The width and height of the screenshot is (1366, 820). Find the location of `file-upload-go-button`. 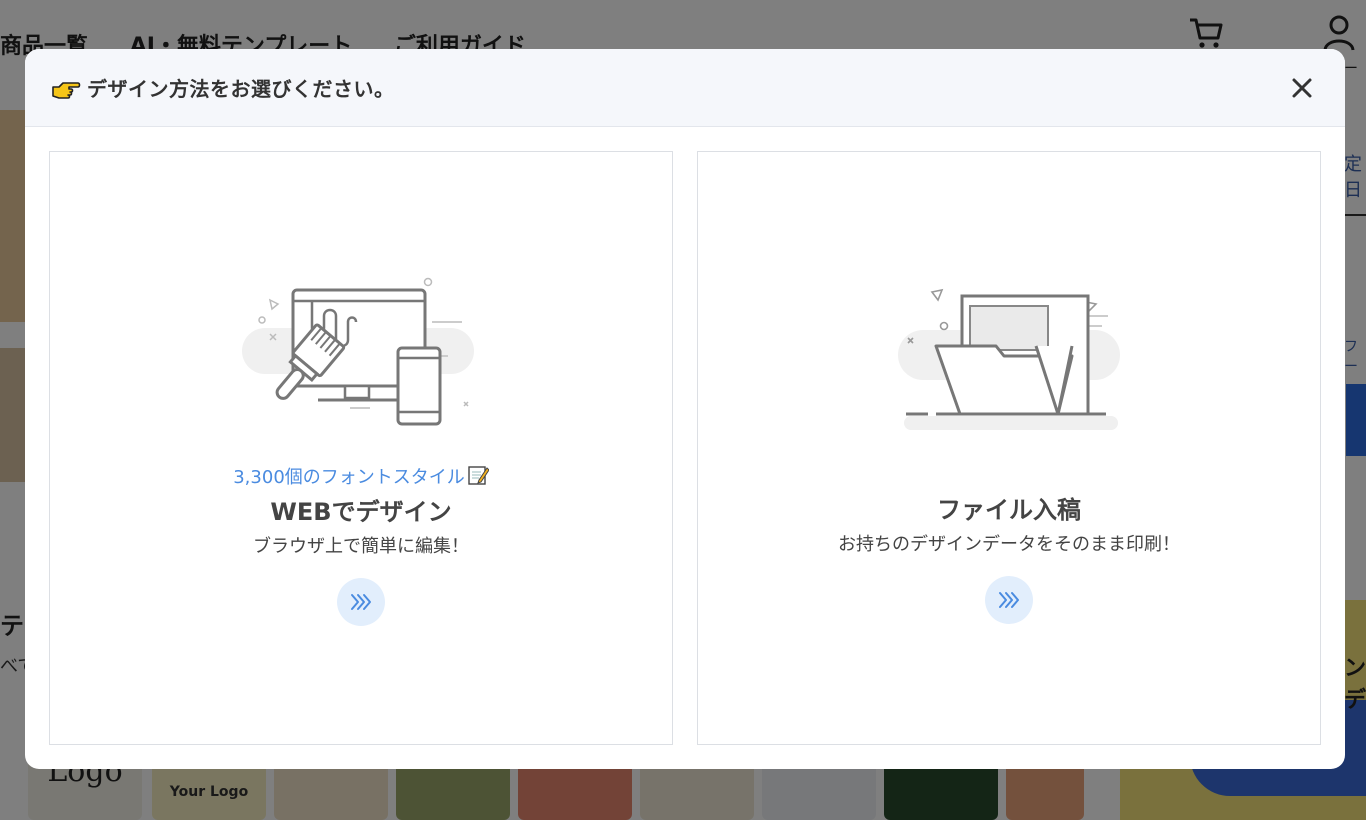

file-upload-go-button is located at coordinates (1009, 600).